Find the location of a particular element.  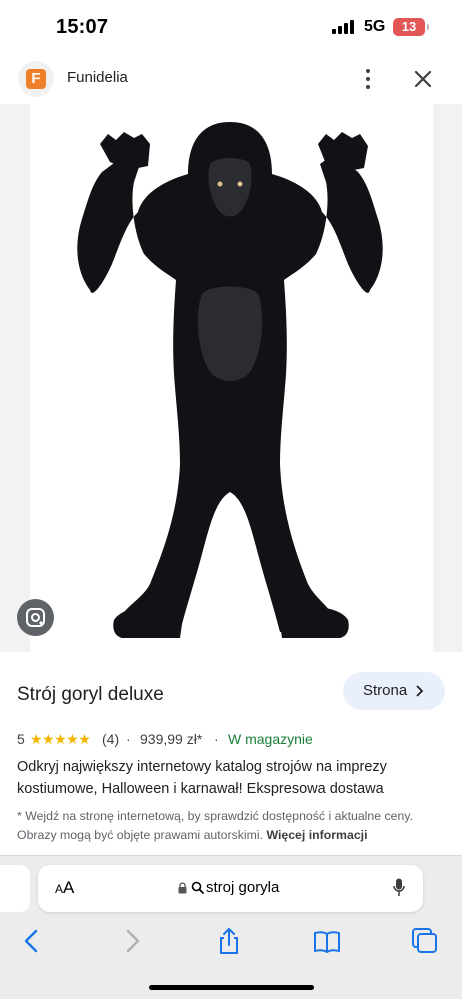

home-indicator is located at coordinates (231, 987).